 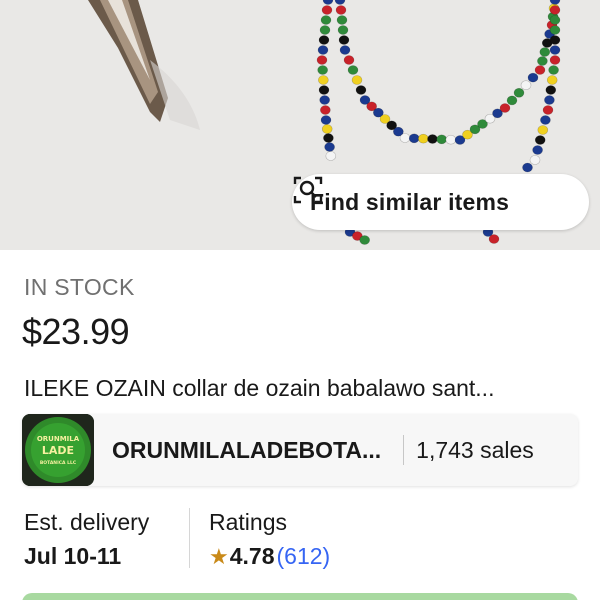 What do you see at coordinates (58, 439) in the screenshot?
I see `logo-text-top: ORUNMILA` at bounding box center [58, 439].